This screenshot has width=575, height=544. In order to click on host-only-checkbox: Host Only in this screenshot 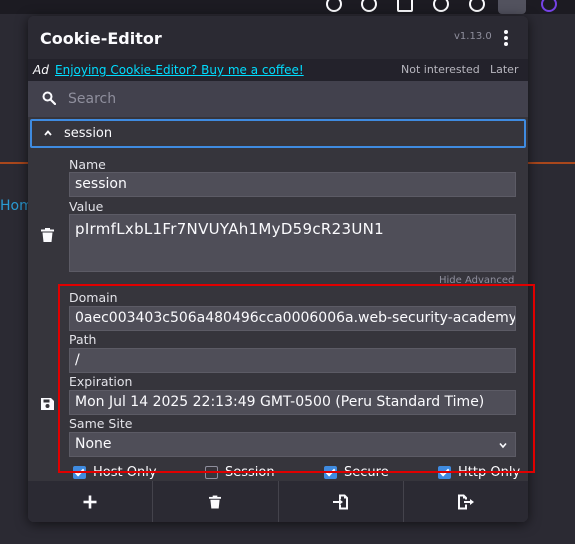, I will do `click(115, 472)`.